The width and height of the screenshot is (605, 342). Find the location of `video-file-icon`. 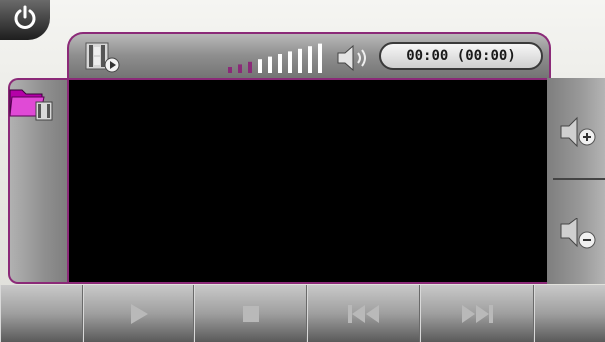

video-file-icon is located at coordinates (102, 57).